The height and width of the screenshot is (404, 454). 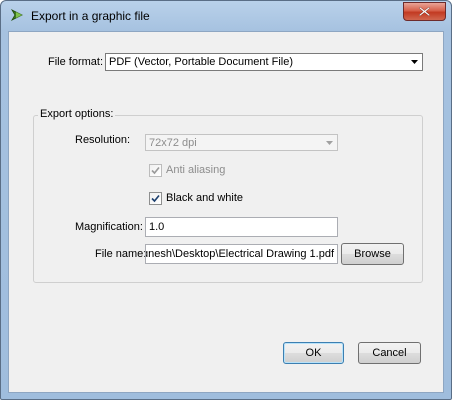 I want to click on anti-aliasing-checkbox, so click(x=155, y=170).